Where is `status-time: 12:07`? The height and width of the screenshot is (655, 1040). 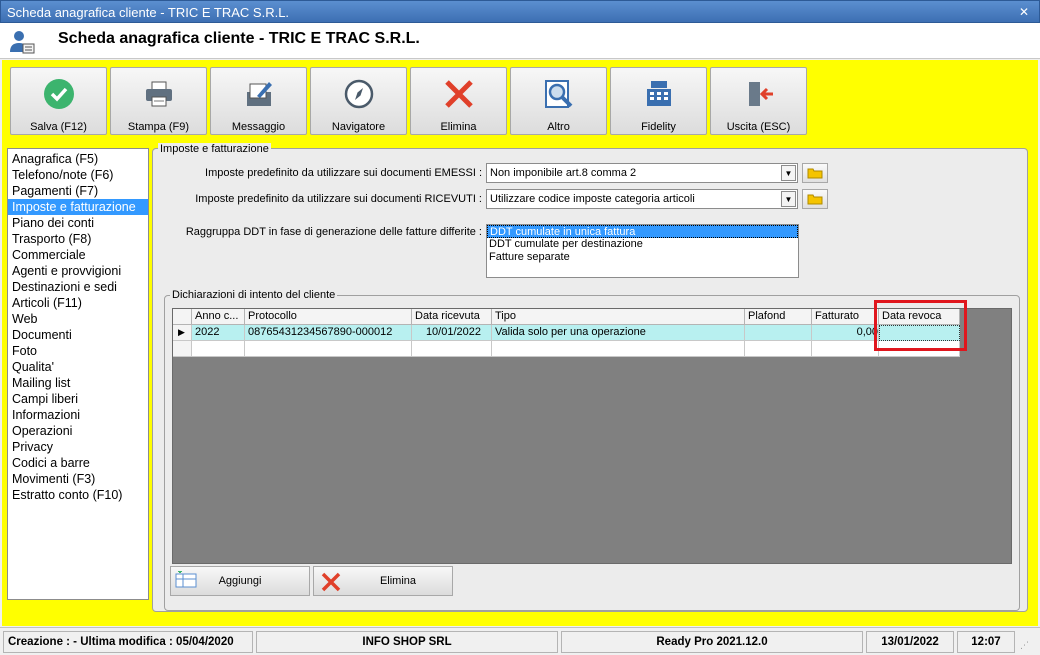
status-time: 12:07 is located at coordinates (986, 642).